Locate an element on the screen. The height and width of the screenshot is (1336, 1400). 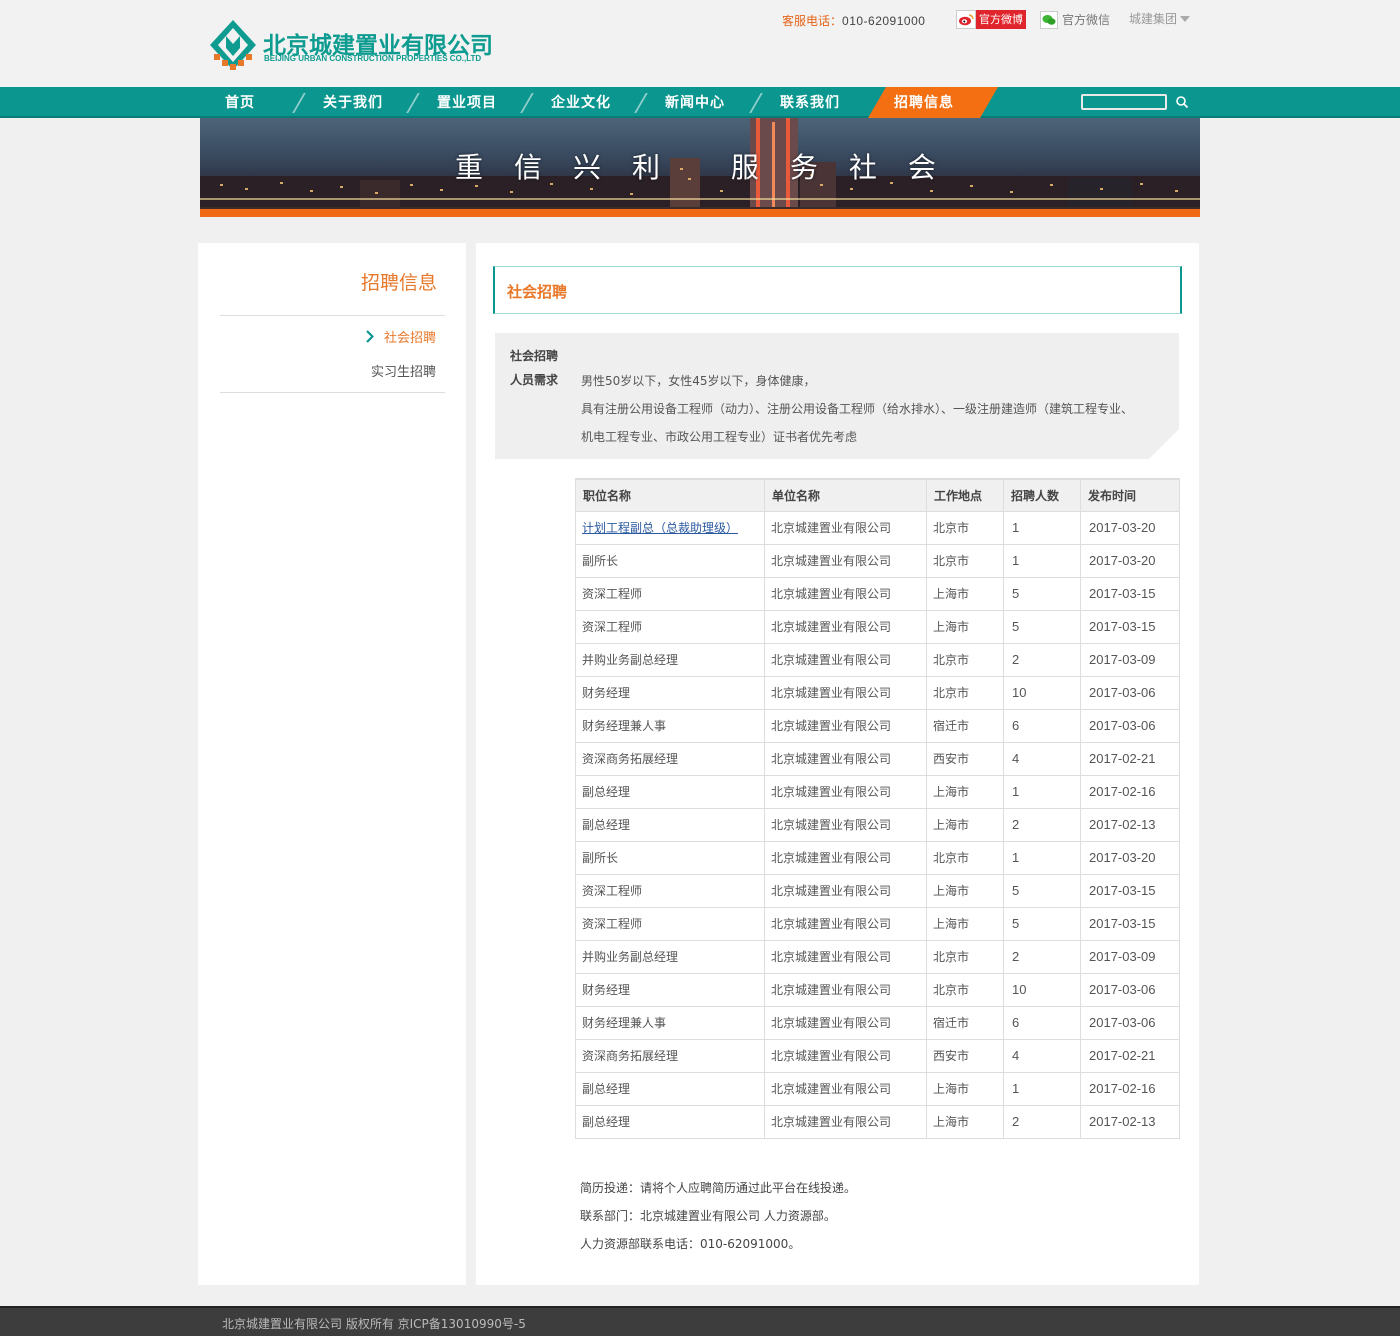
table-row: 副总经理 北京城建置业有限公司 上海市 2 2017-02-13 is located at coordinates (877, 824).